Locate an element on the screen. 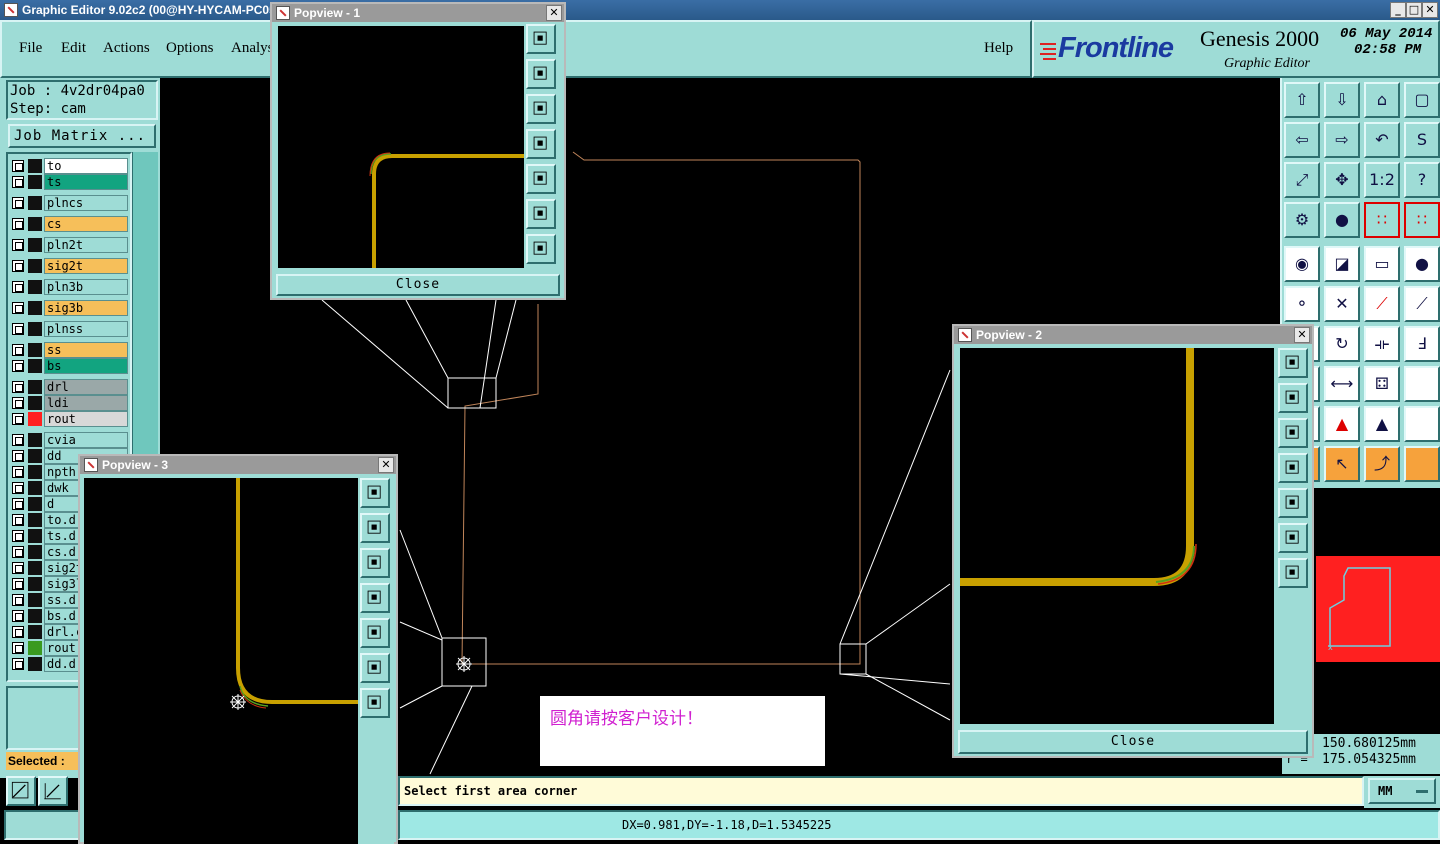  triangle-red-icon: ▲ is located at coordinates (1342, 424).